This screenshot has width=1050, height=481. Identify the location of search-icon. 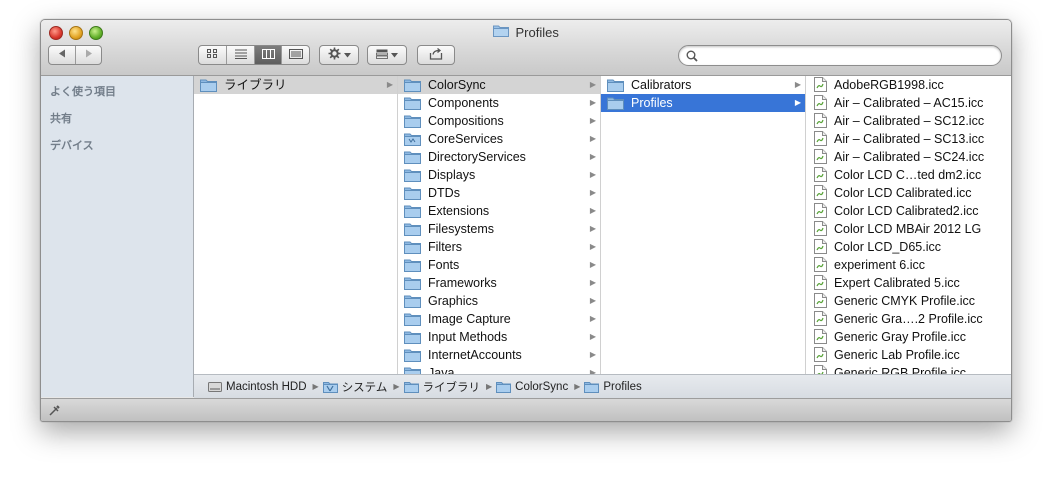
(692, 57).